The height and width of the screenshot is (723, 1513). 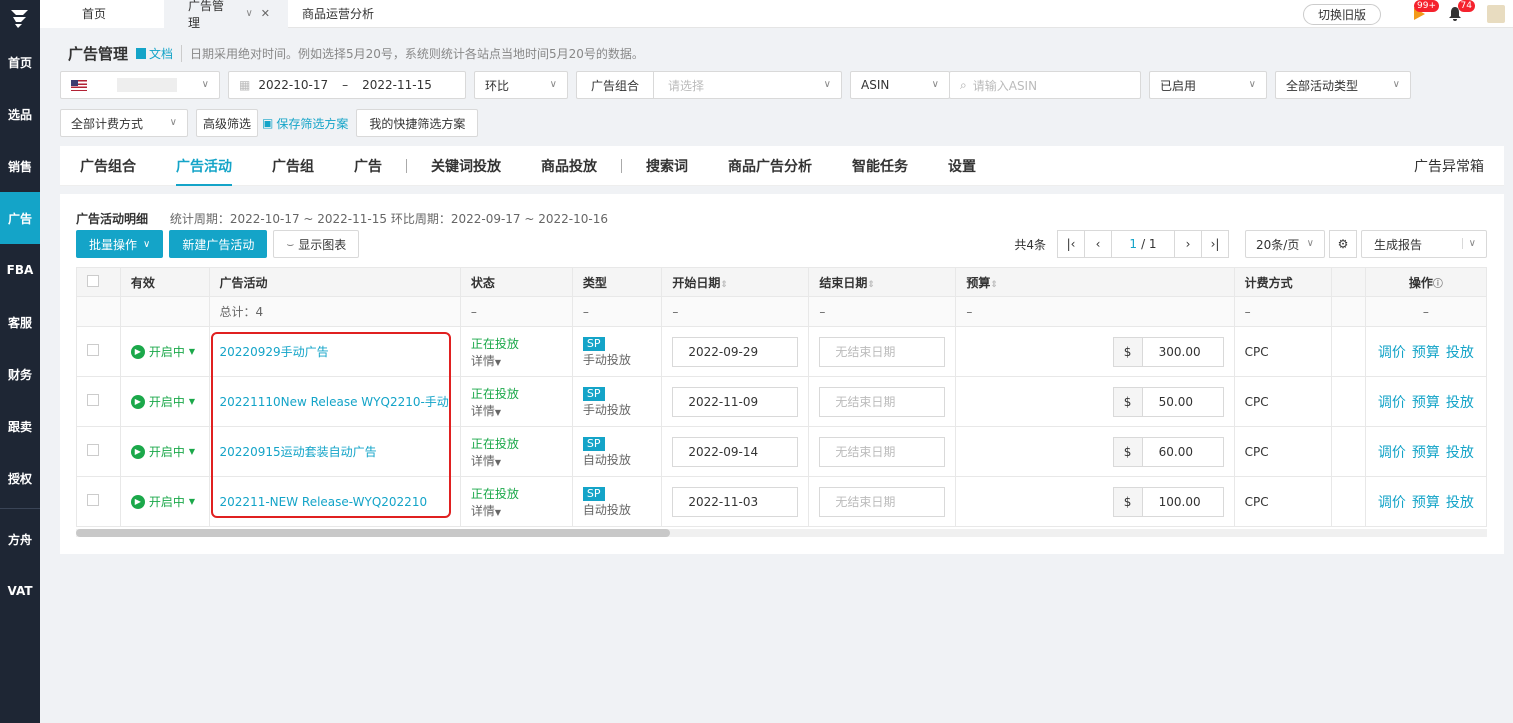 What do you see at coordinates (1182, 351) in the screenshot?
I see `budget-input: 300.00` at bounding box center [1182, 351].